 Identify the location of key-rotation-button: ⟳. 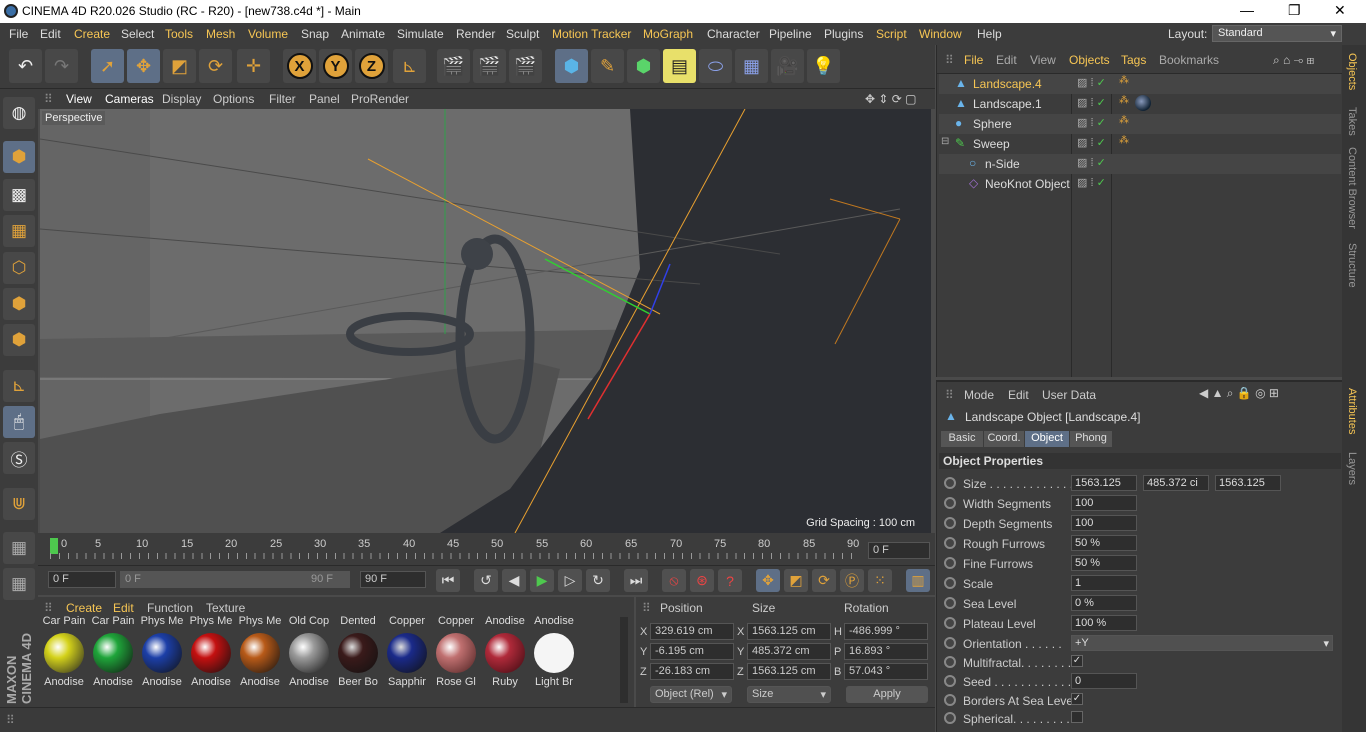
(824, 580).